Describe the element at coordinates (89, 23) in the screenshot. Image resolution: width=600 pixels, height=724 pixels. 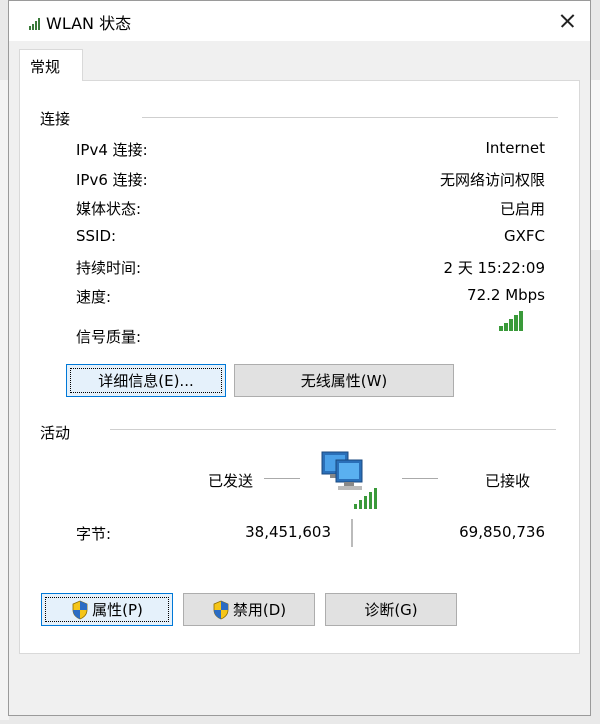
I see `window-title: WLAN 状态` at that location.